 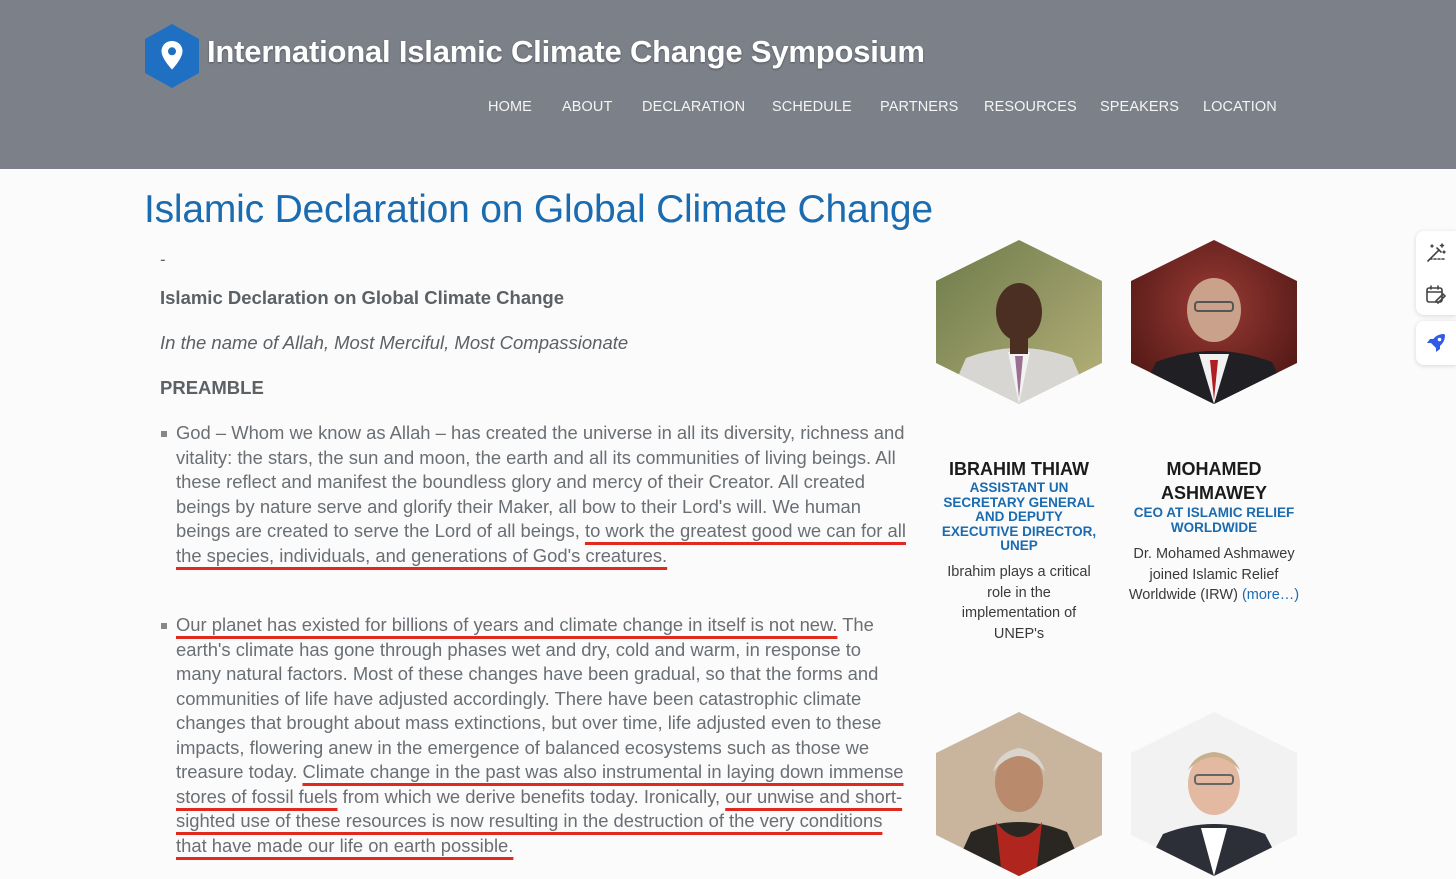 I want to click on side-toolbar, so click(x=1436, y=298).